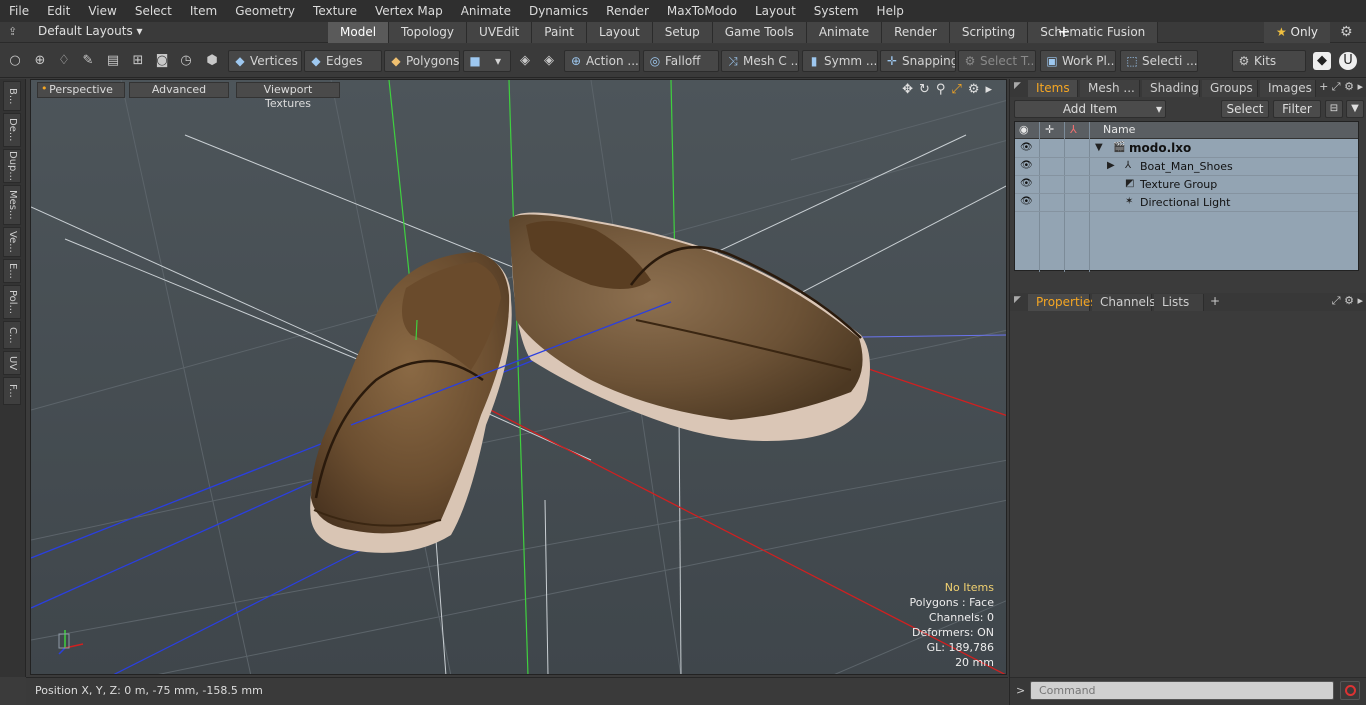  I want to click on tab-schematic-fusion: Schematic Fusion, so click(1093, 32).